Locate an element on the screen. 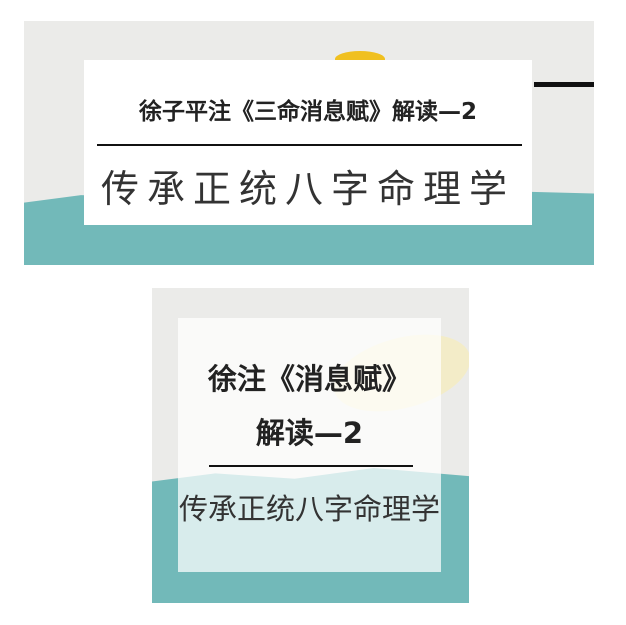  banner-title: 徐子平注《三命消息赋》解读—2 is located at coordinates (307, 112).